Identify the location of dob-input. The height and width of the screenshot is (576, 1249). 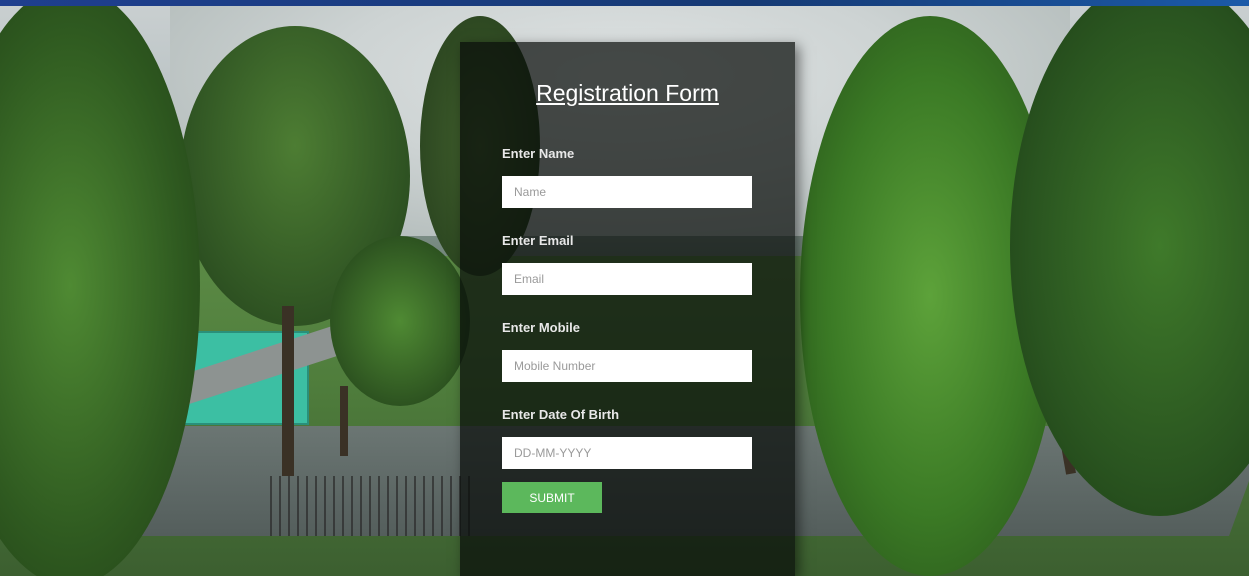
(627, 453).